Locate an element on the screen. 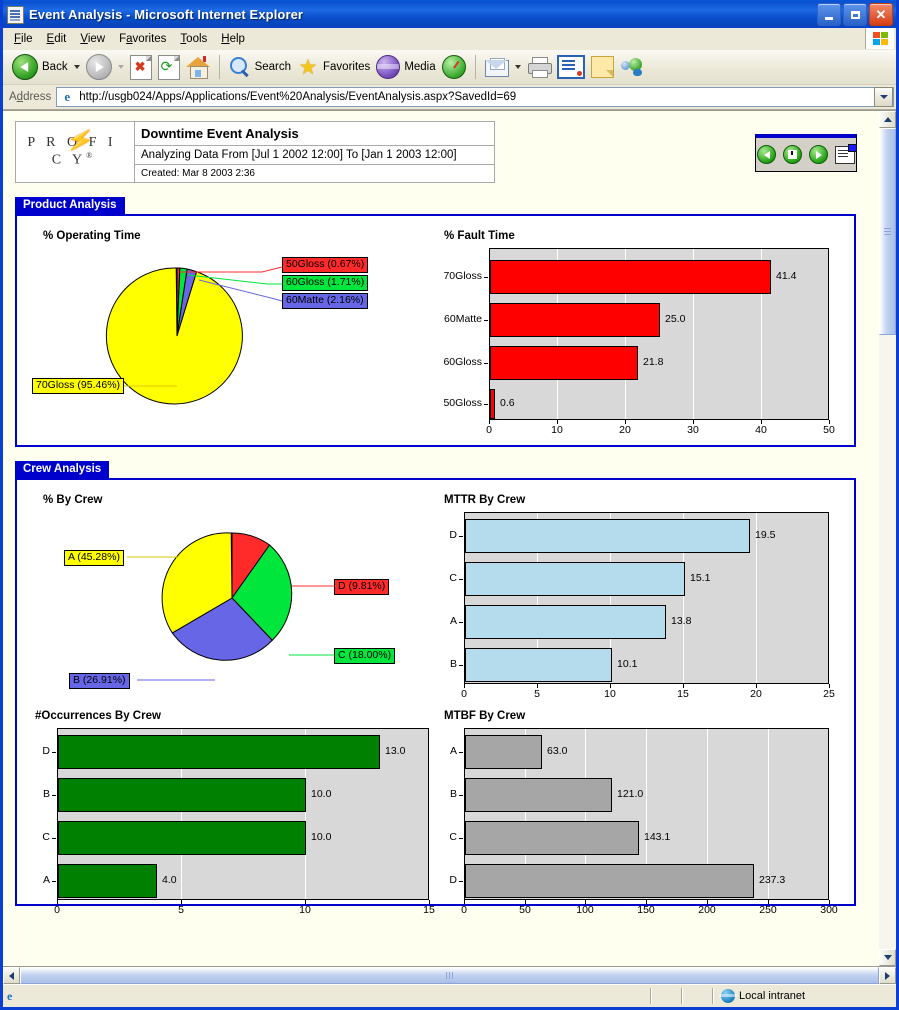  horizontal-scroll-track is located at coordinates (449, 975).